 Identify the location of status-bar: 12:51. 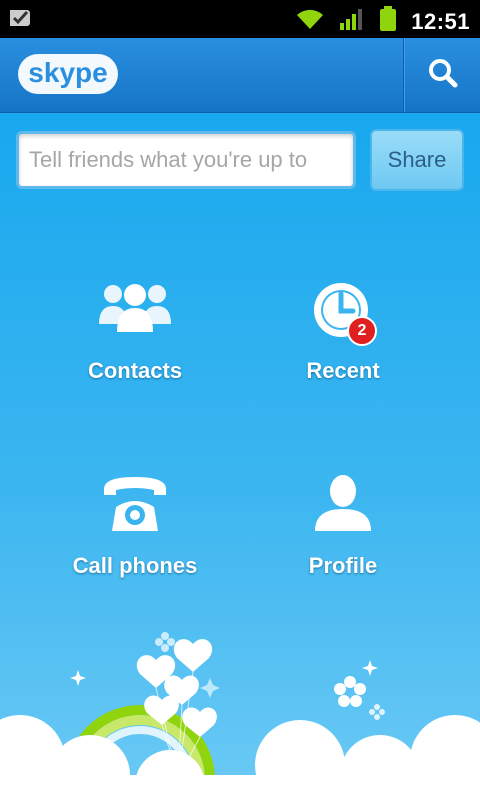
(240, 19).